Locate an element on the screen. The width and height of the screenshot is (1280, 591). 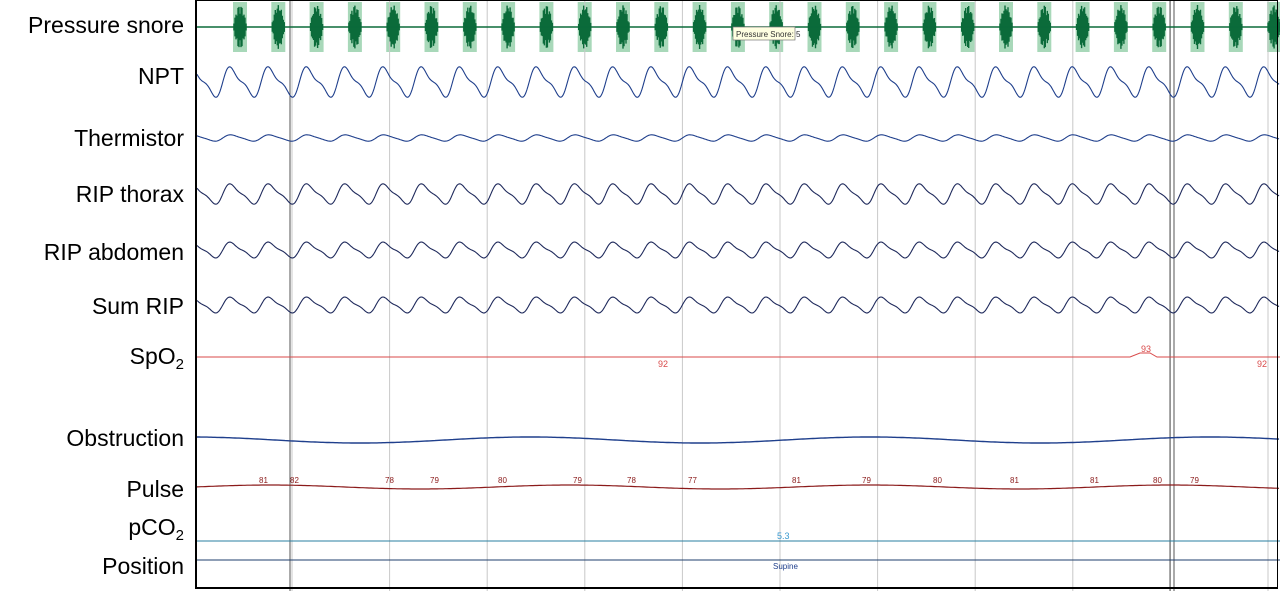
thermistor-signal is located at coordinates (738, 138).